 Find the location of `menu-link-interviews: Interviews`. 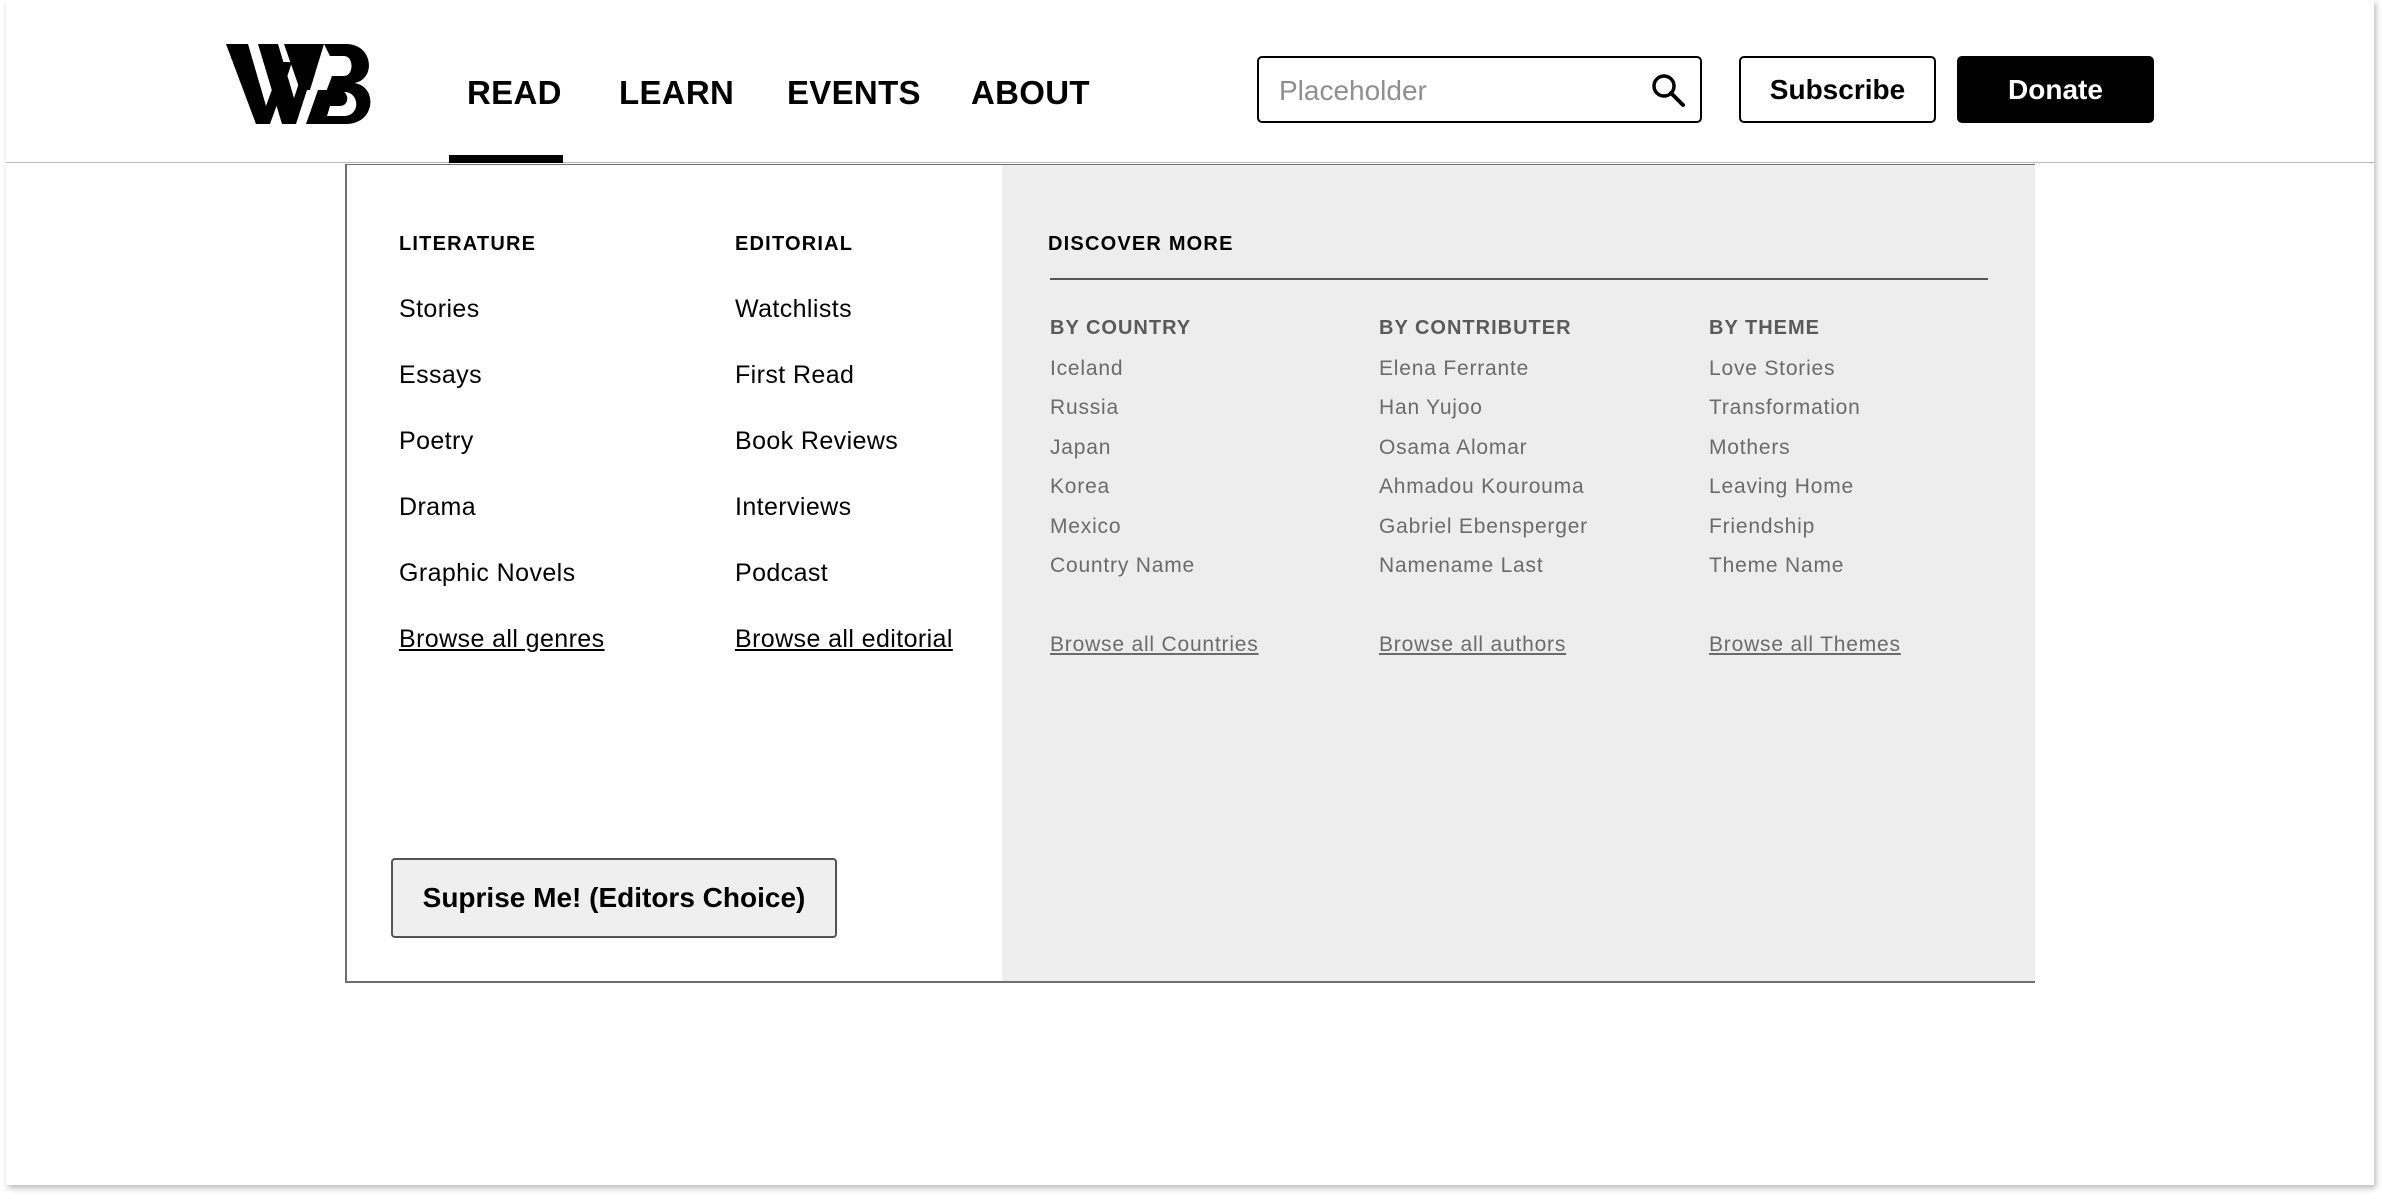

menu-link-interviews: Interviews is located at coordinates (793, 507).